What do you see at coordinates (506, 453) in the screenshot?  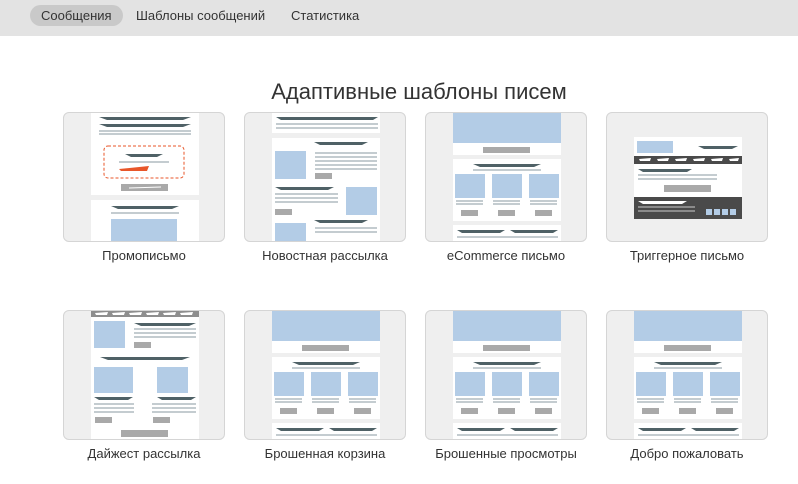 I see `template-label-abandoned-views: Брошенные просмотры` at bounding box center [506, 453].